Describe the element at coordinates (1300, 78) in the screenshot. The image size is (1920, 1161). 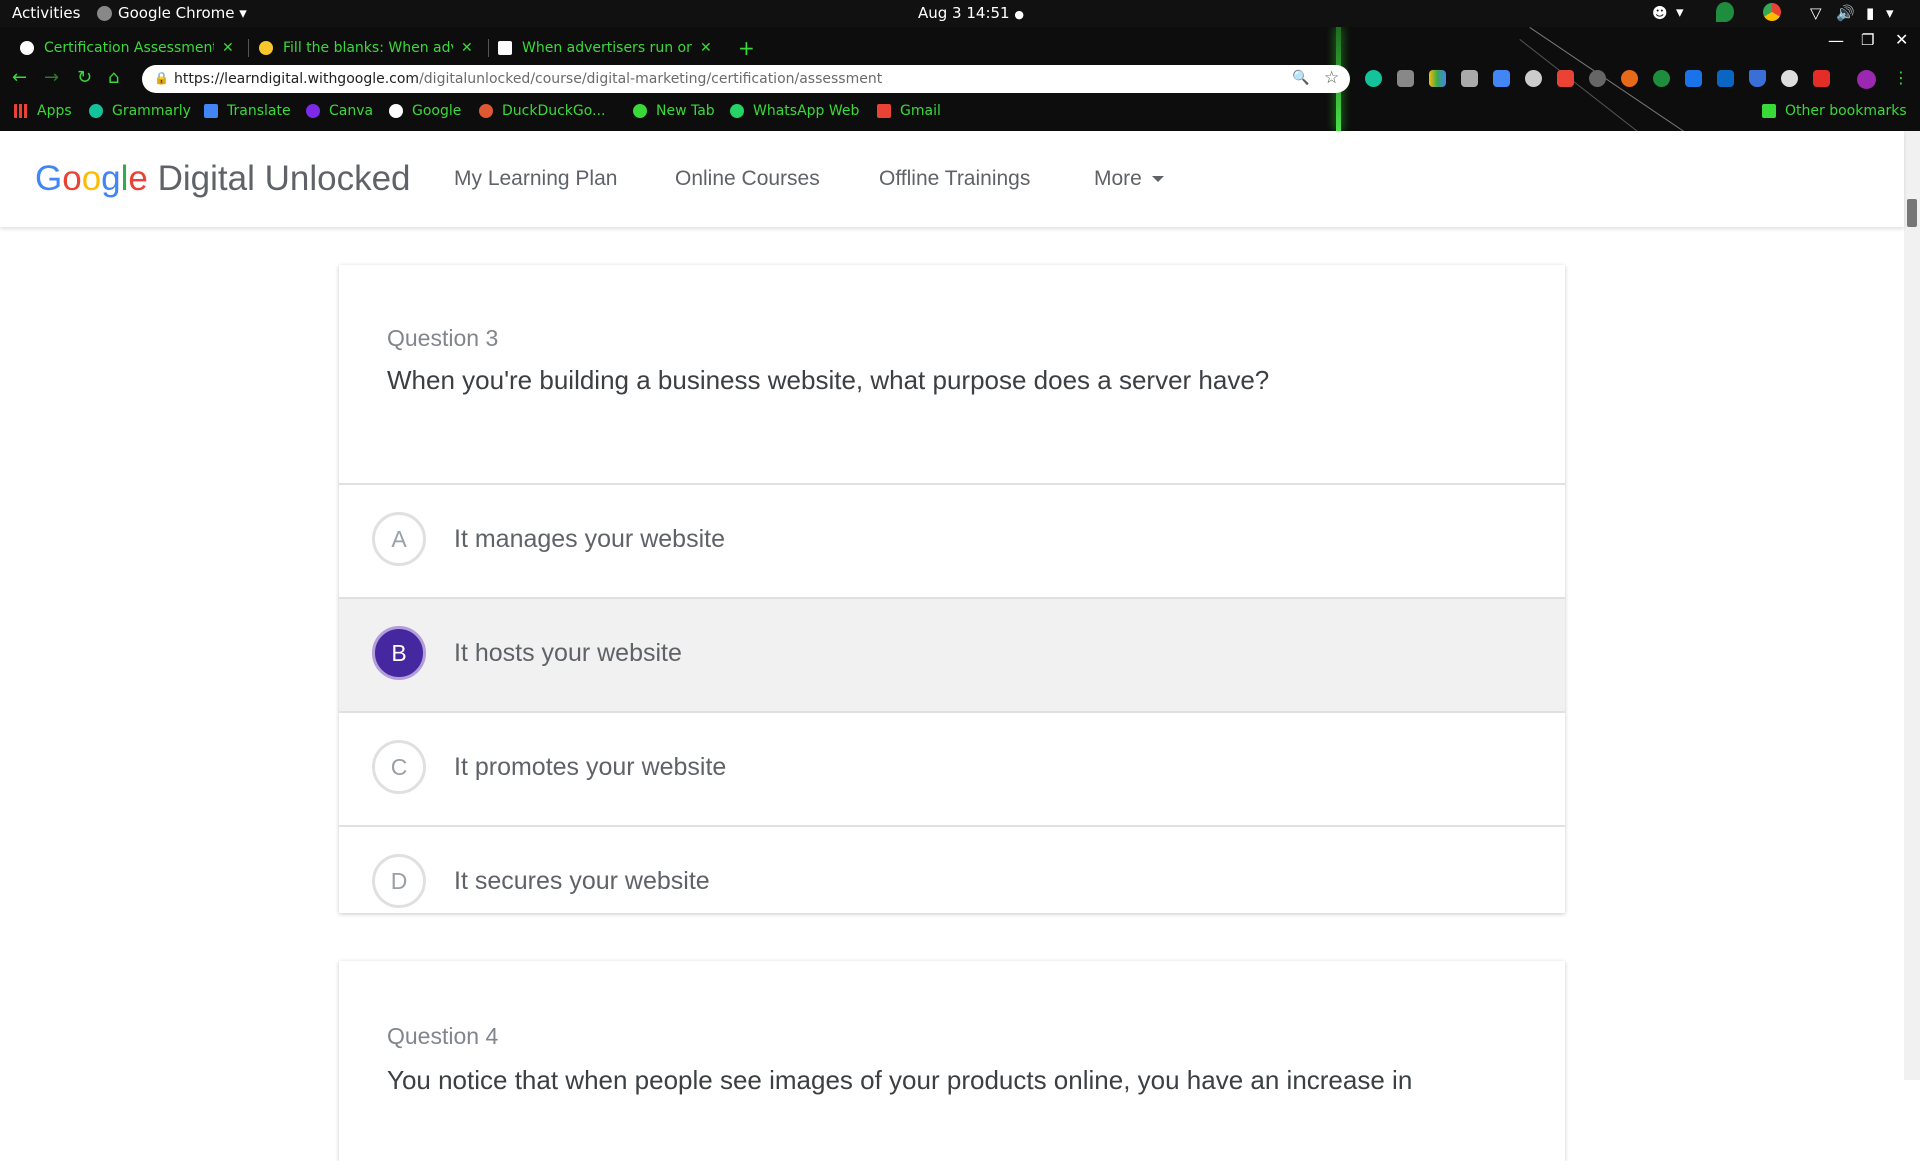
I see `zoom-icon: 🔍` at that location.